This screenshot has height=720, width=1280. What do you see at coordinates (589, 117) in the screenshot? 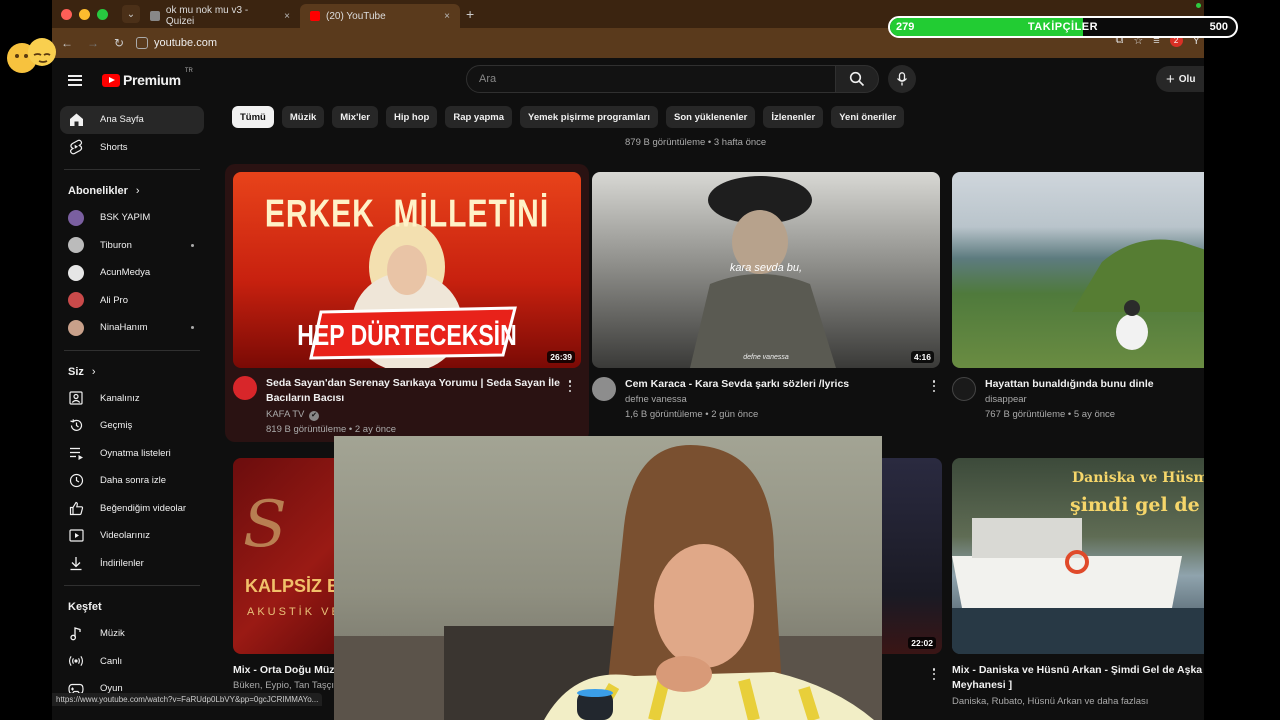
I see `chip-cooking-shows: Yemek pişirme programları` at bounding box center [589, 117].